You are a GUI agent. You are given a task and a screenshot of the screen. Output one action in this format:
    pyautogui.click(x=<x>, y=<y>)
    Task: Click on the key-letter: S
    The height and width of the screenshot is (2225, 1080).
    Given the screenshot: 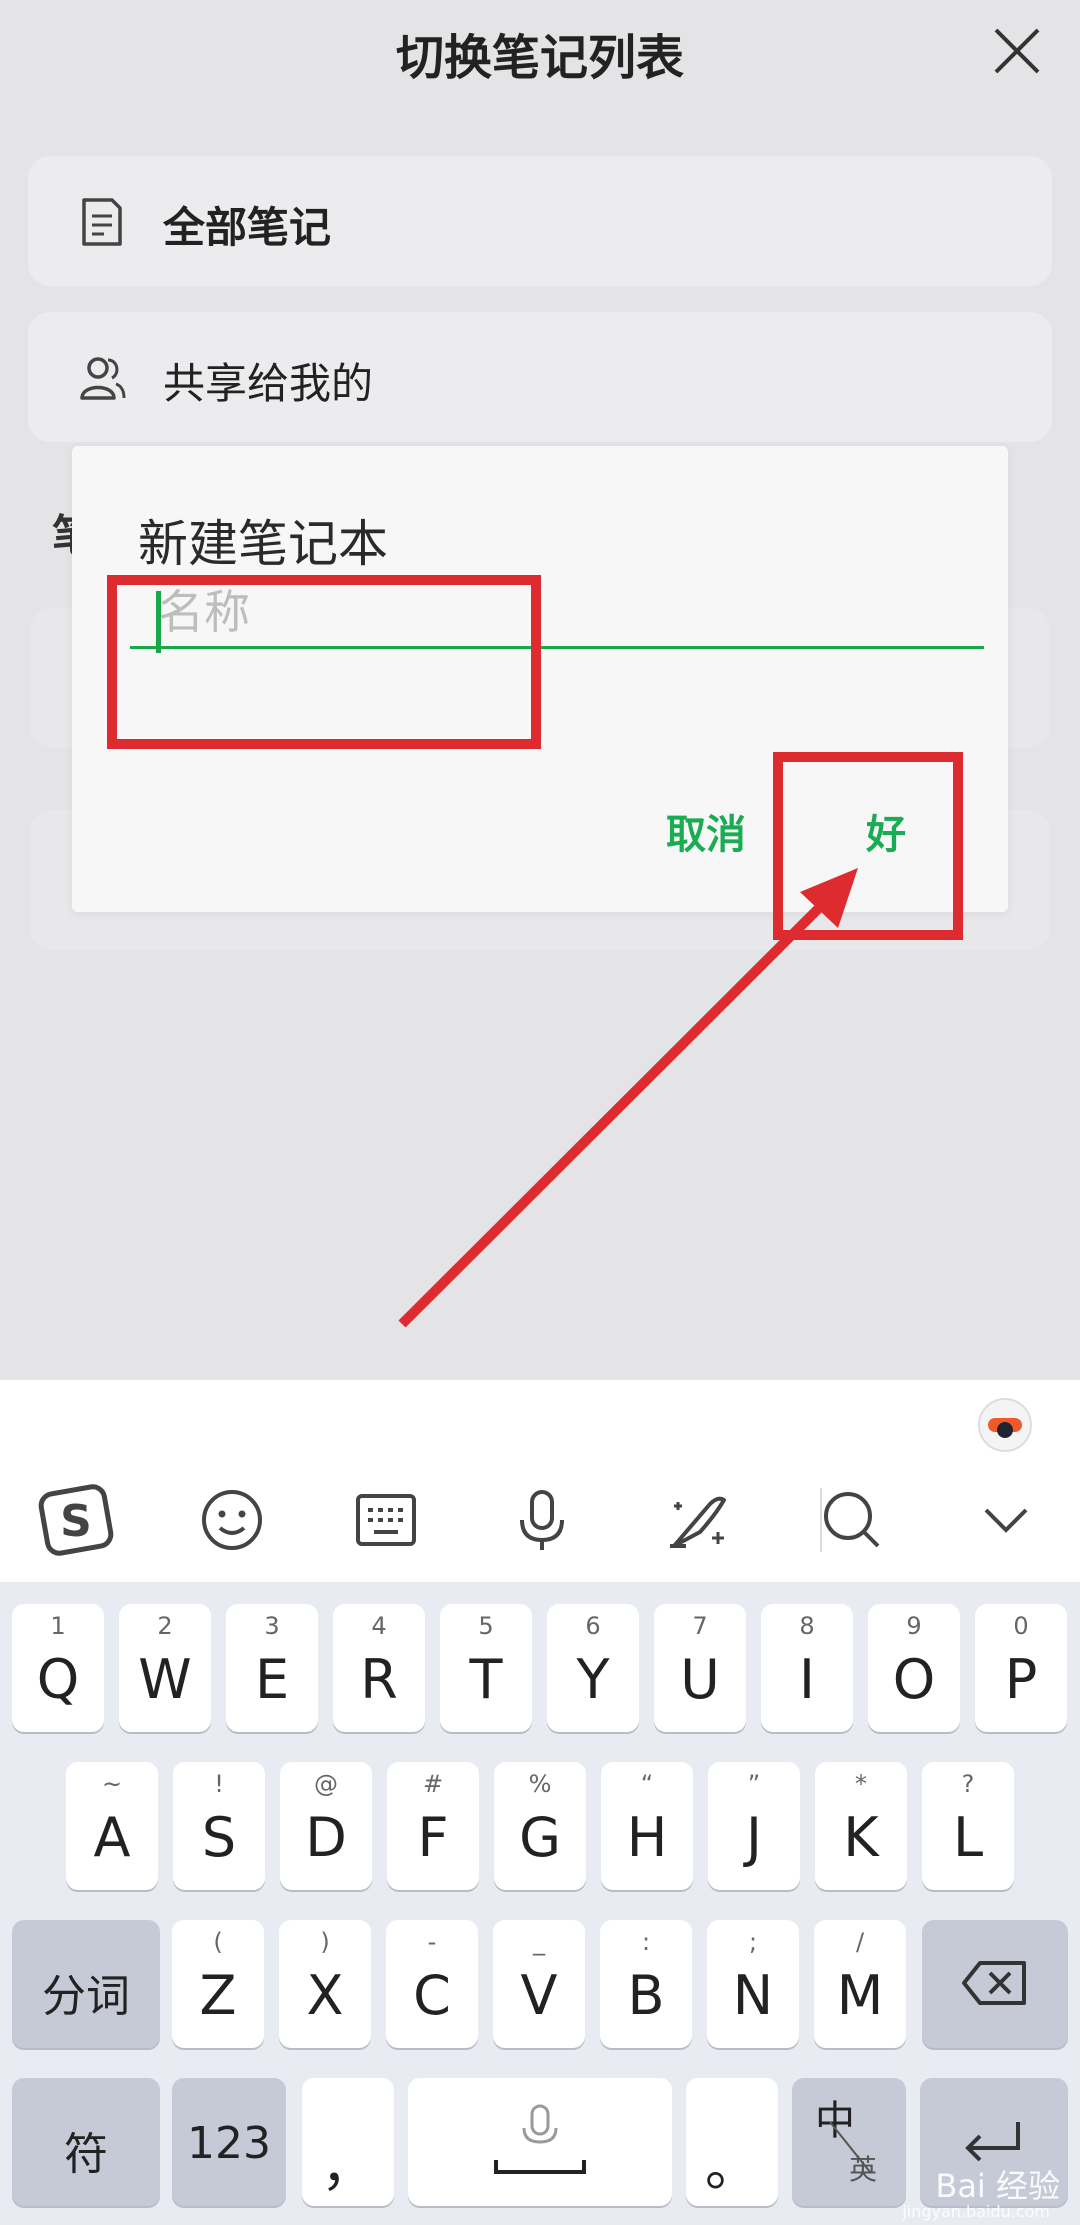 What is the action you would take?
    pyautogui.click(x=219, y=1837)
    